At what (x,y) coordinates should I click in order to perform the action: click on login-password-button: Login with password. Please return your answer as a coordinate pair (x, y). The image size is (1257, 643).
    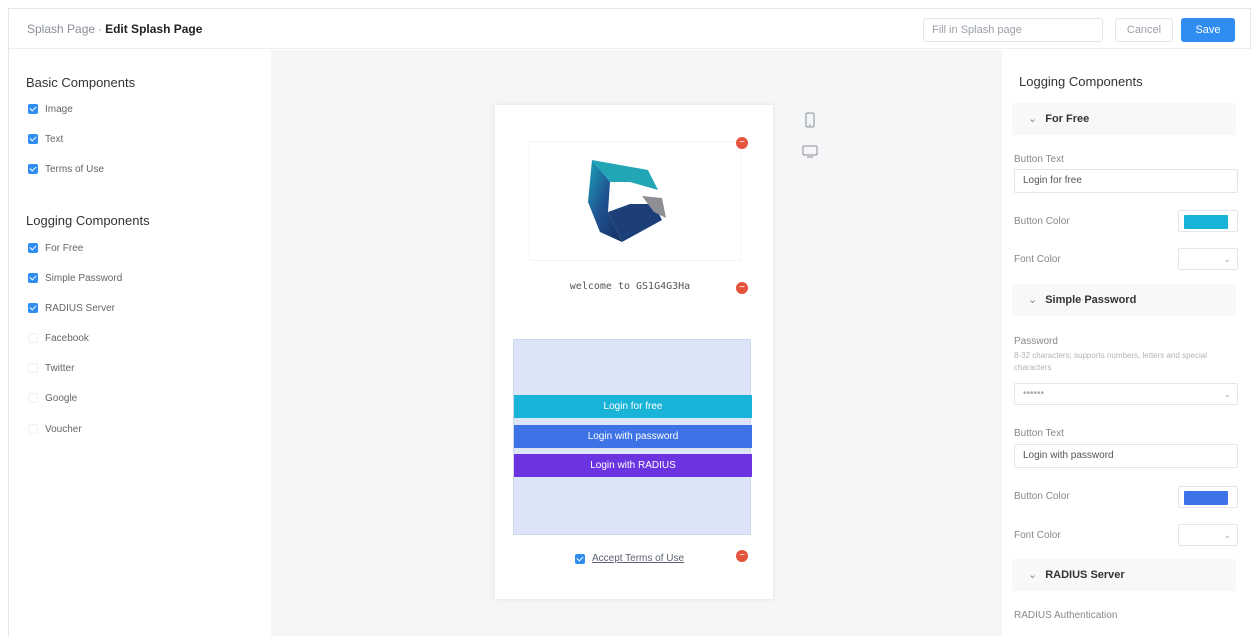
    Looking at the image, I should click on (633, 436).